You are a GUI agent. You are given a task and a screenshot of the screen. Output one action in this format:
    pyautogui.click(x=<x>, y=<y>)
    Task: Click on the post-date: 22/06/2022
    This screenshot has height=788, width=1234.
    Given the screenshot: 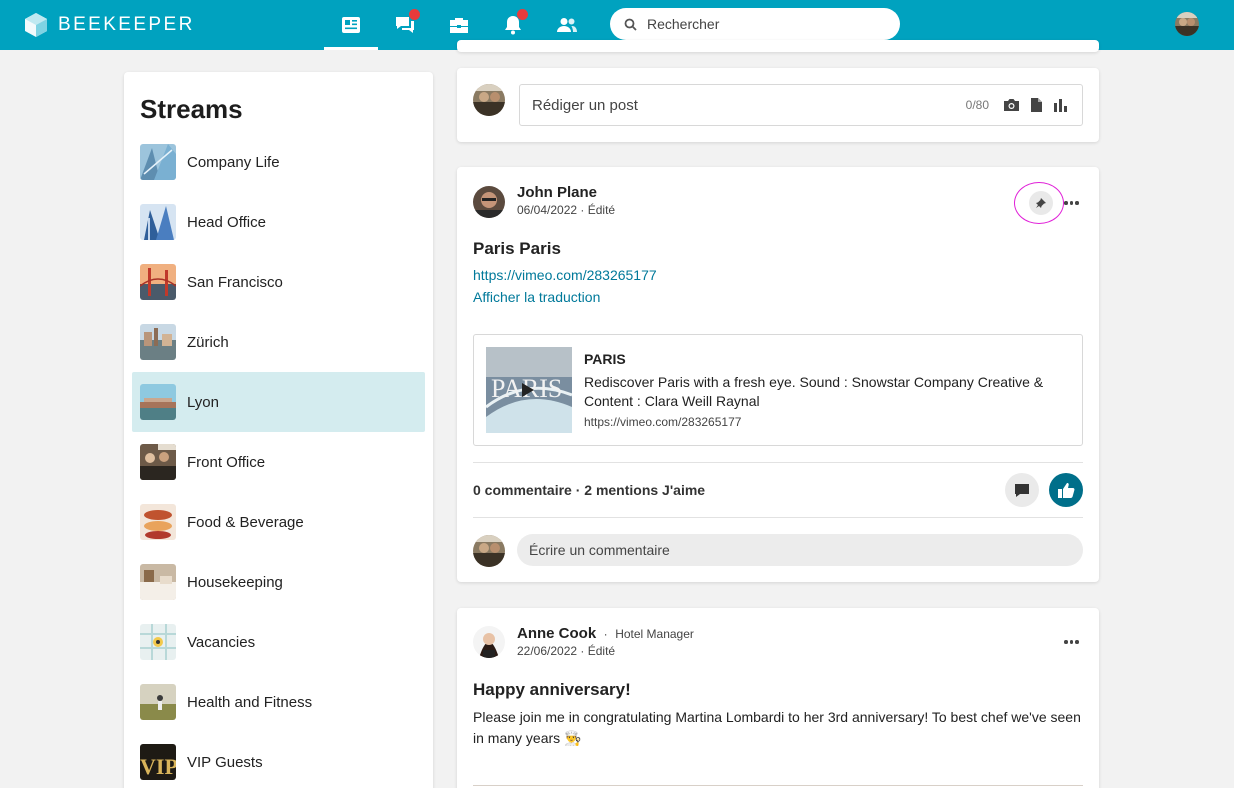 What is the action you would take?
    pyautogui.click(x=547, y=651)
    